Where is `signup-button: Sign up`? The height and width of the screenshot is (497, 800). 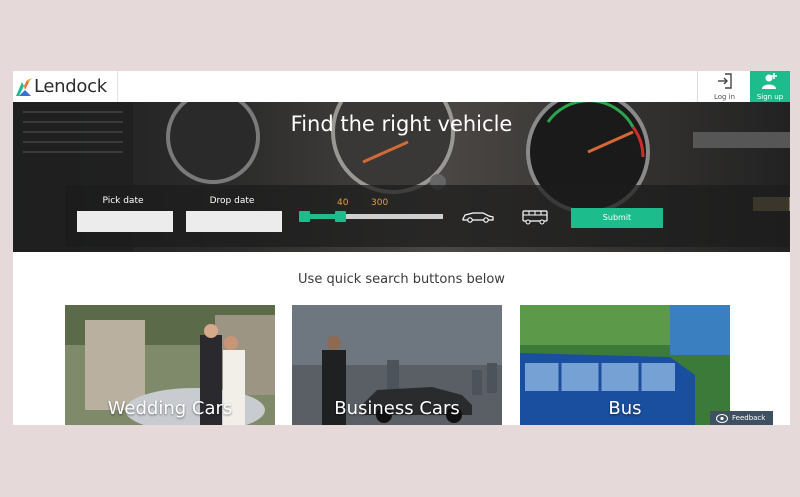 signup-button: Sign up is located at coordinates (770, 86).